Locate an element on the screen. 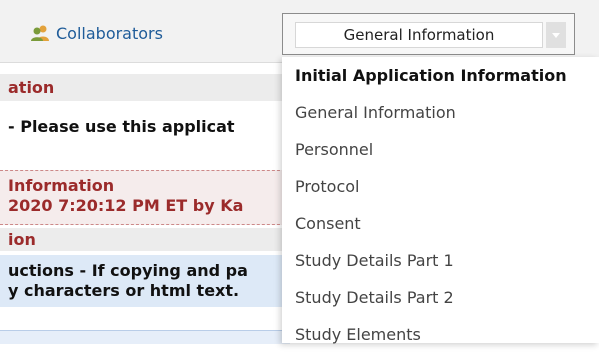 This screenshot has height=353, width=599. section-select-value: General Information is located at coordinates (419, 35).